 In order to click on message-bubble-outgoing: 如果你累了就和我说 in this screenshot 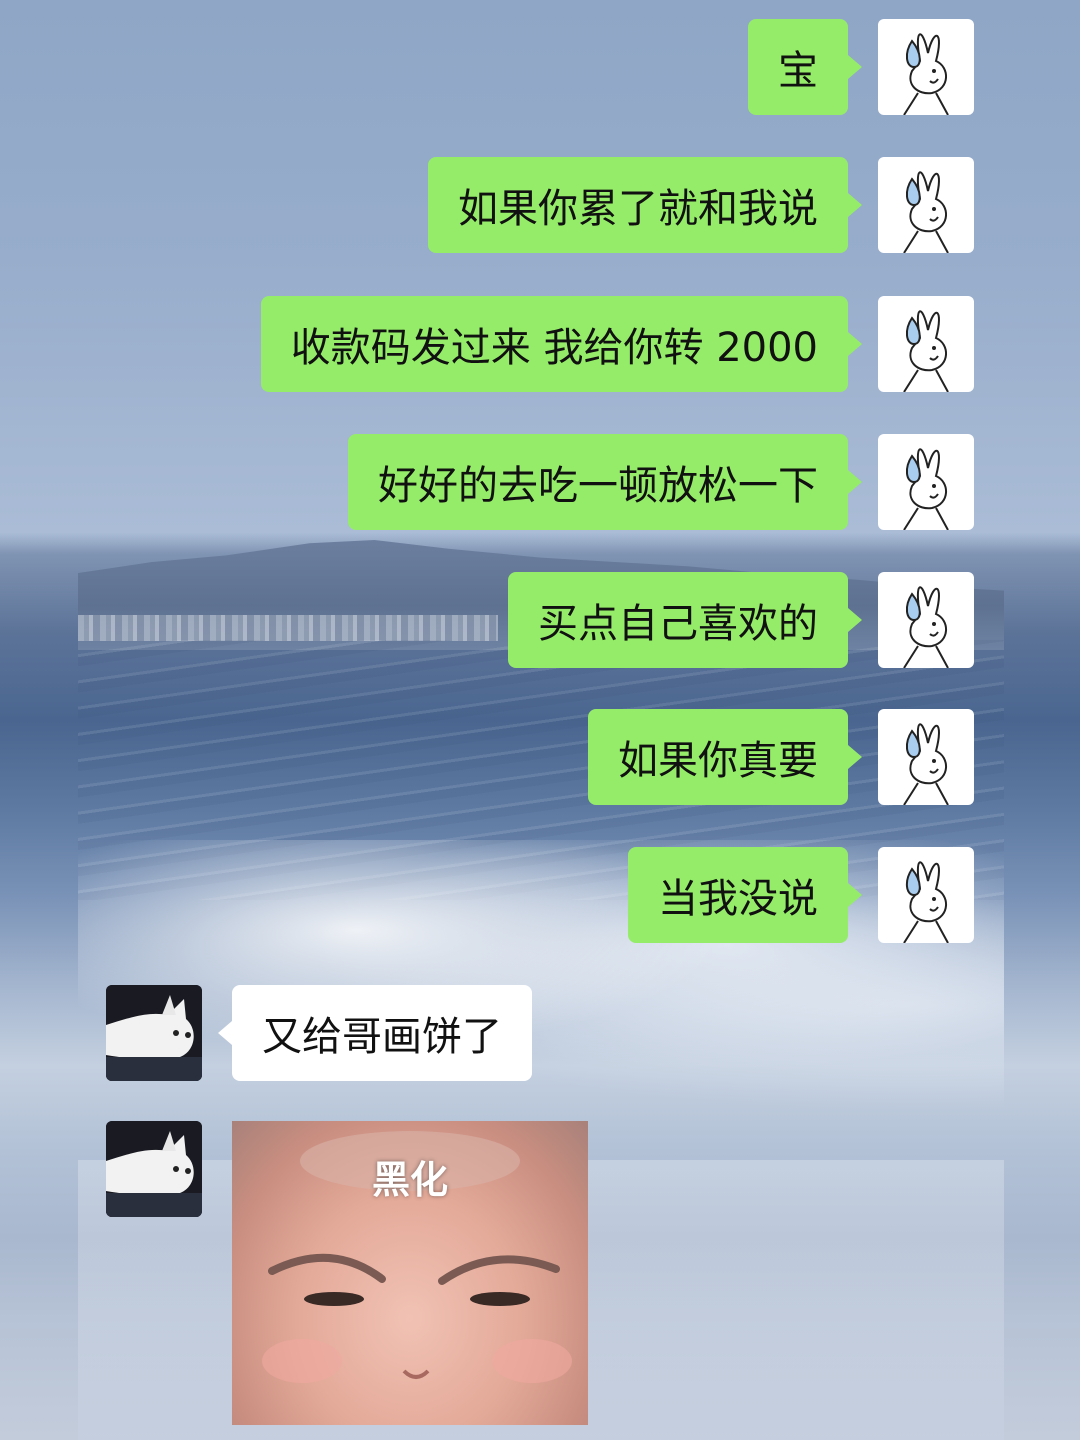, I will do `click(645, 205)`.